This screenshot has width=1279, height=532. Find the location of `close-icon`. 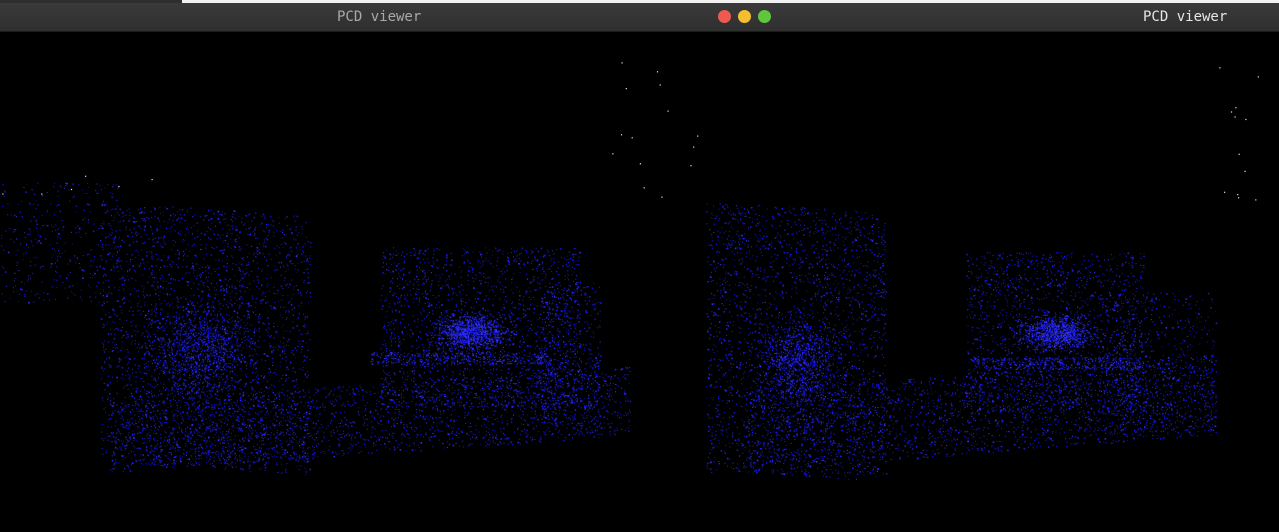

close-icon is located at coordinates (724, 16).